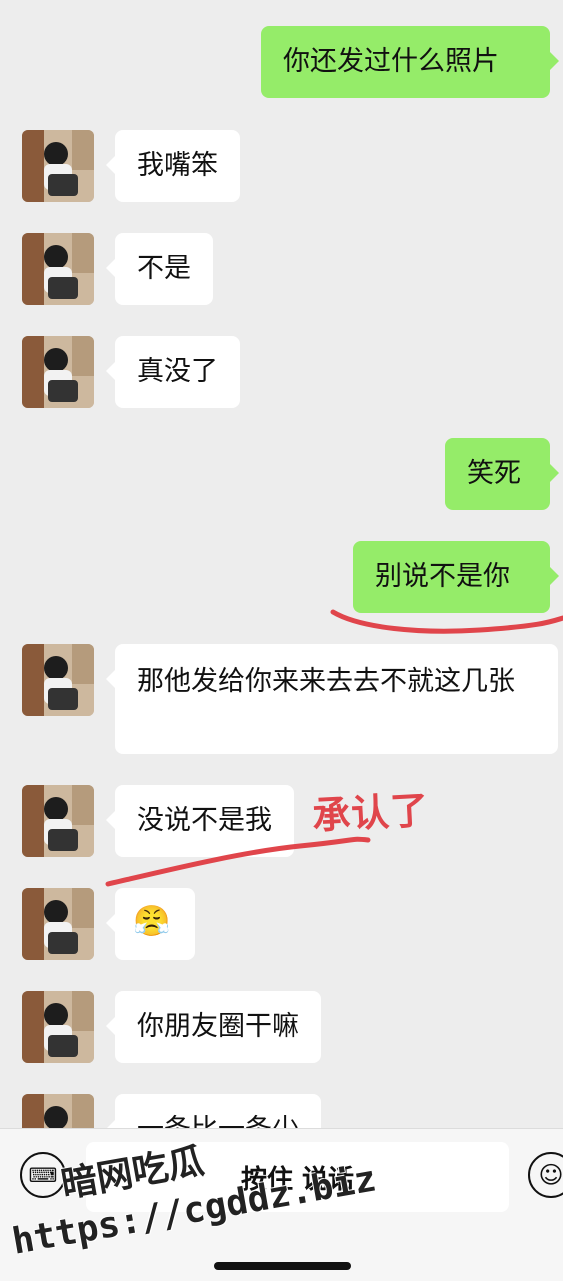  What do you see at coordinates (177, 371) in the screenshot?
I see `message-text: 真没了` at bounding box center [177, 371].